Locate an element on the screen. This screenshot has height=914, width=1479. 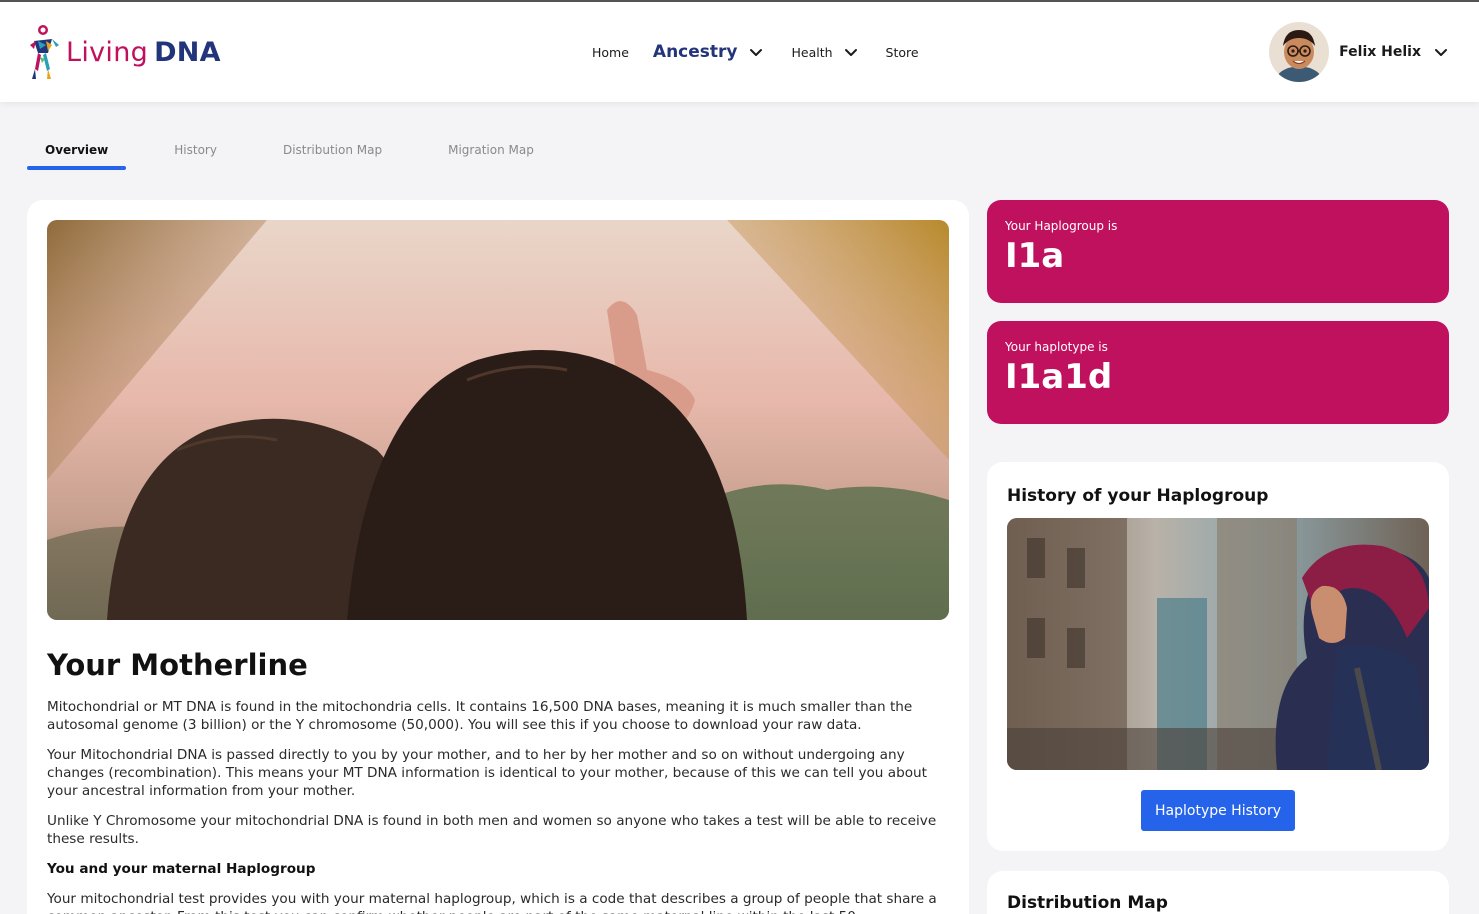
tab-distribution-map: Distribution Map is located at coordinates (332, 154).